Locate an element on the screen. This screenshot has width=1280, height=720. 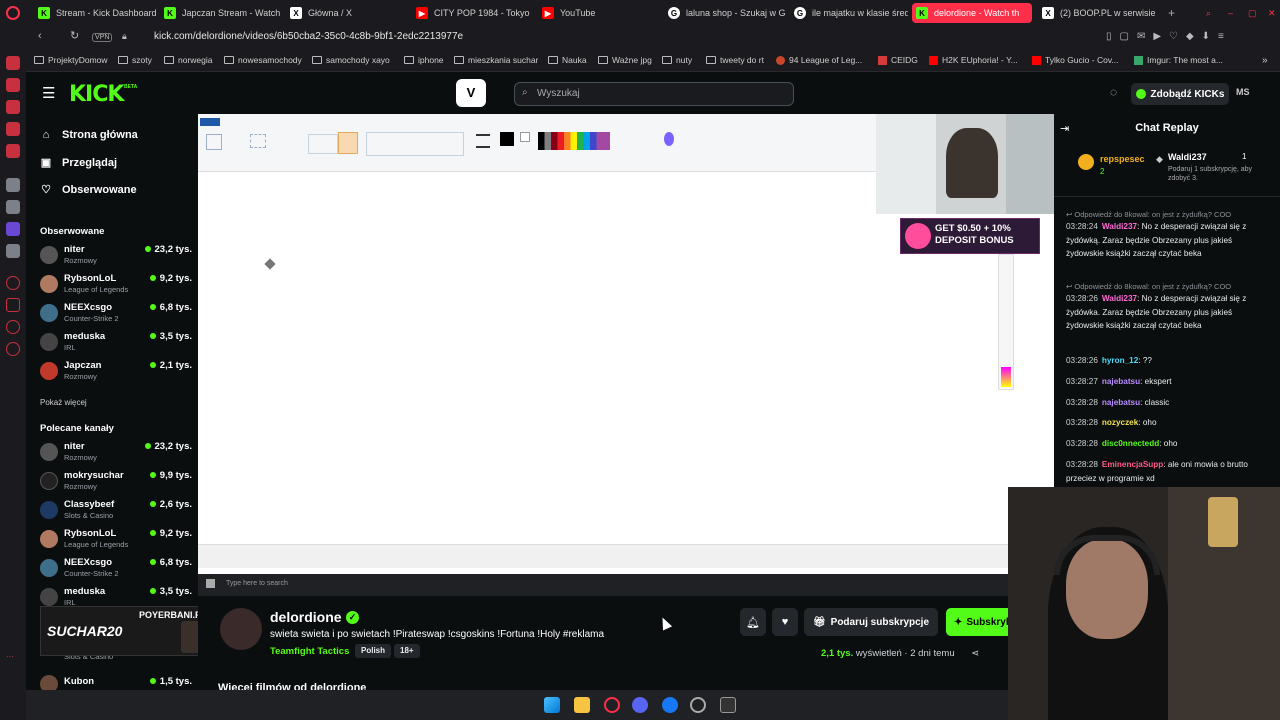
followed-channel: niter Rozmowy 23,2 tys. is located at coordinates (116, 256).